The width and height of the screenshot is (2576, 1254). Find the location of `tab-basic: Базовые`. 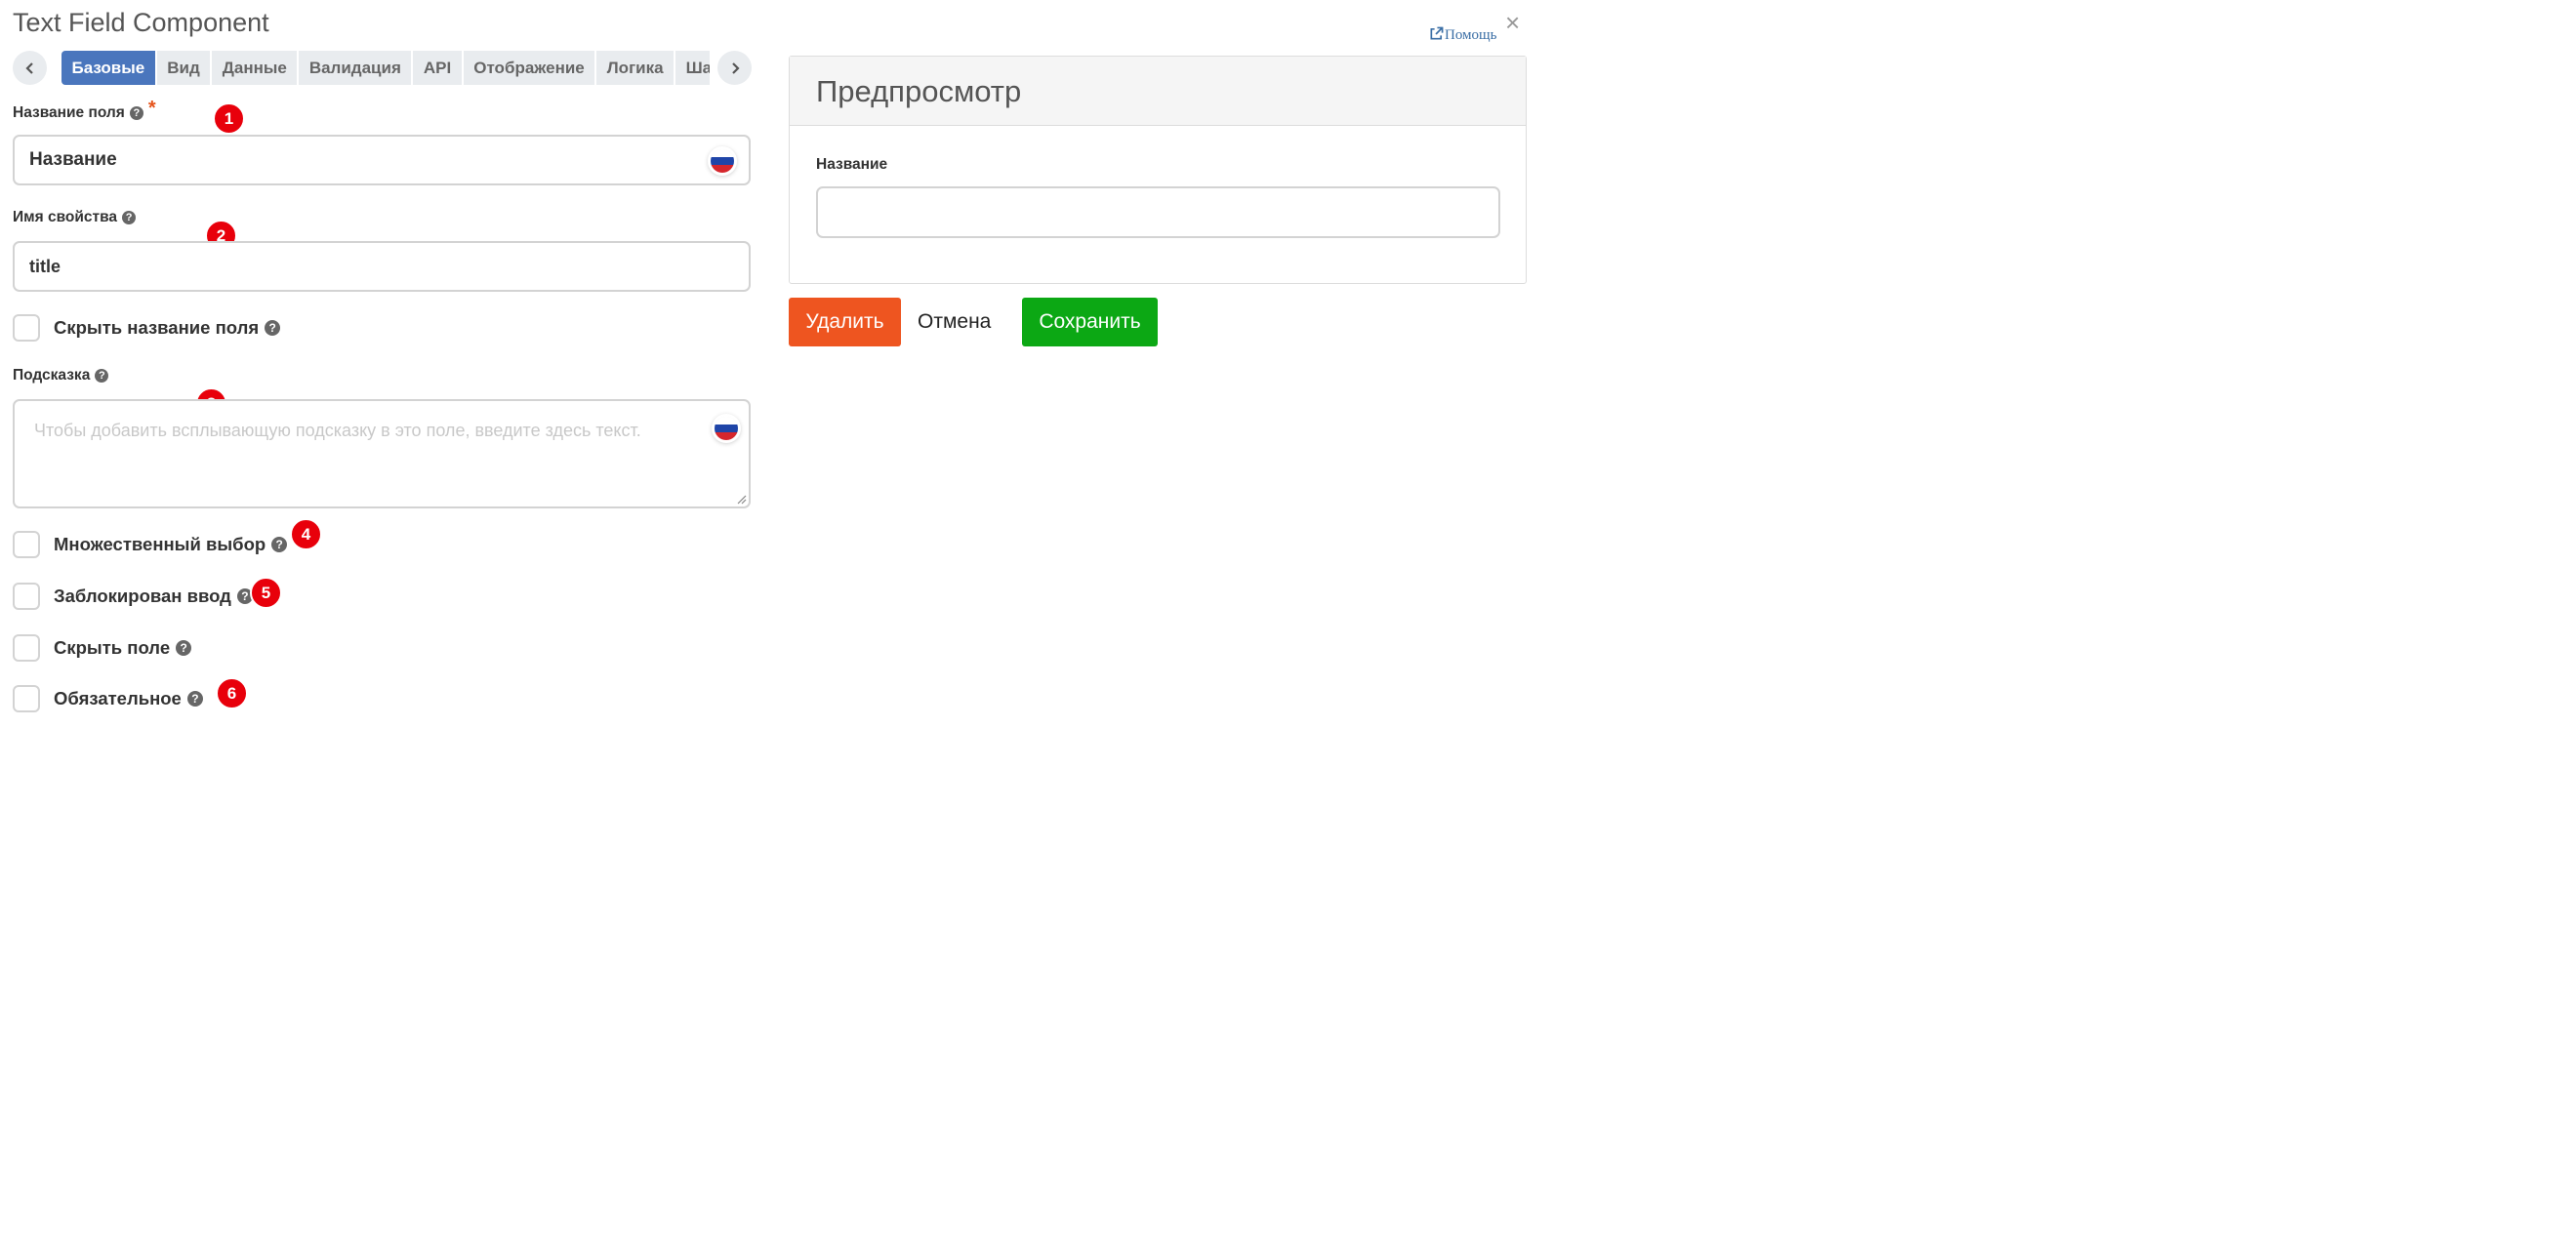

tab-basic: Базовые is located at coordinates (108, 68).